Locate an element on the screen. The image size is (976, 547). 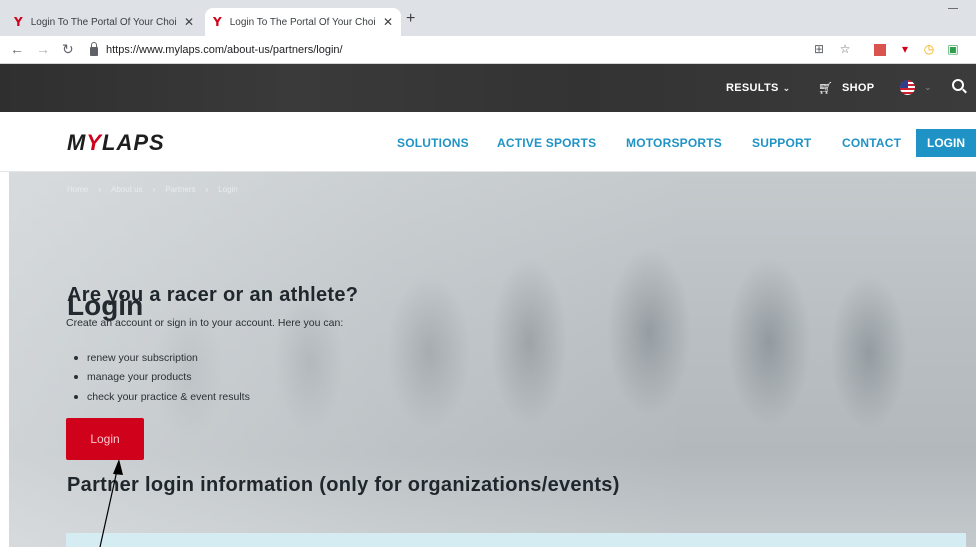
list-item: renew your subscription is located at coordinates (168, 358).